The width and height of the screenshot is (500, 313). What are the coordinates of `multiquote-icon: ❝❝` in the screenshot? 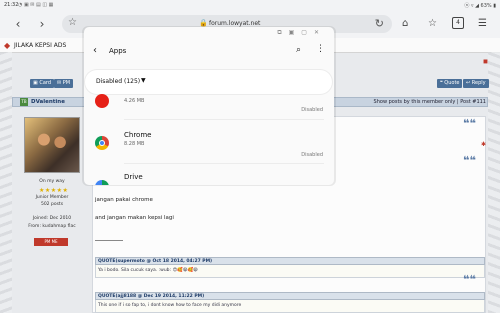 It's located at (469, 123).